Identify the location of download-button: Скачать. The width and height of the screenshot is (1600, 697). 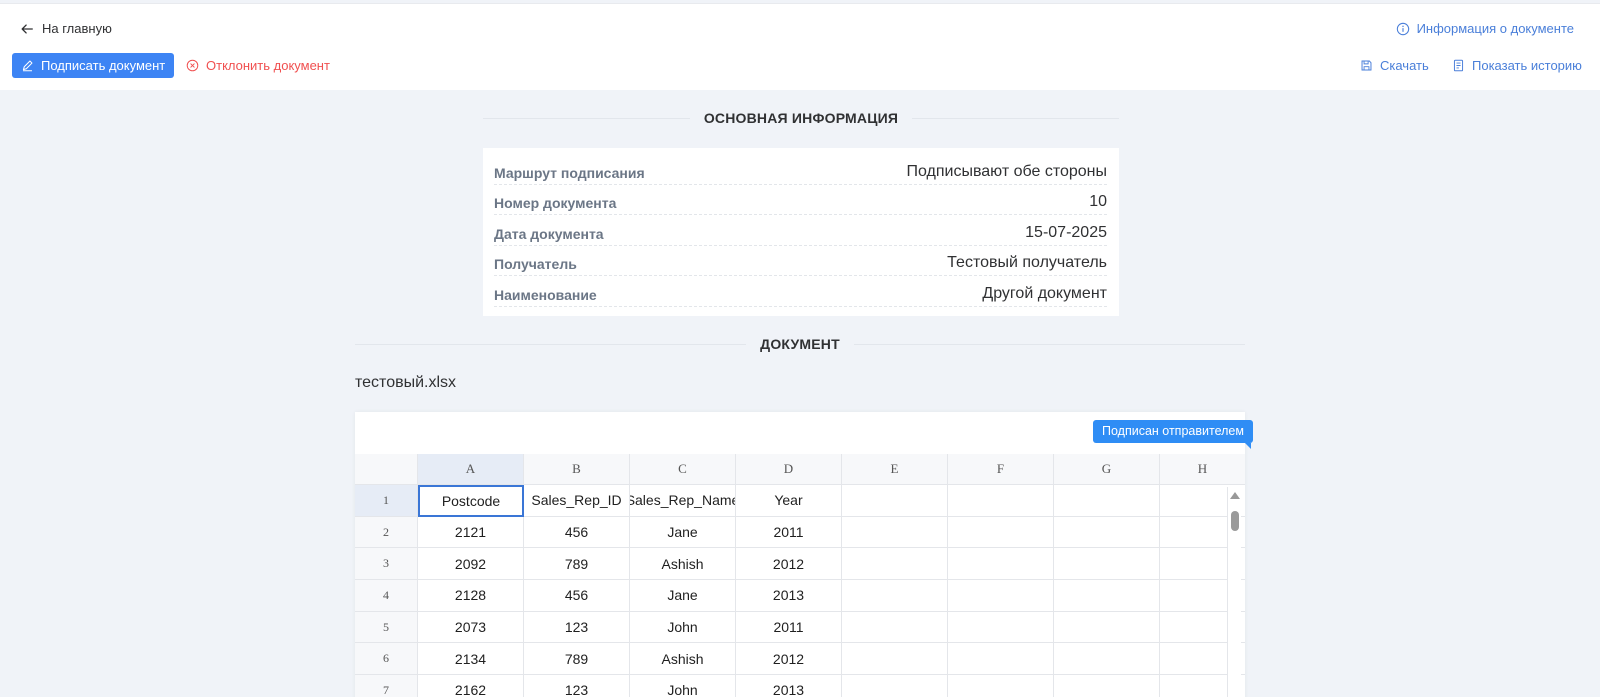
(1394, 65).